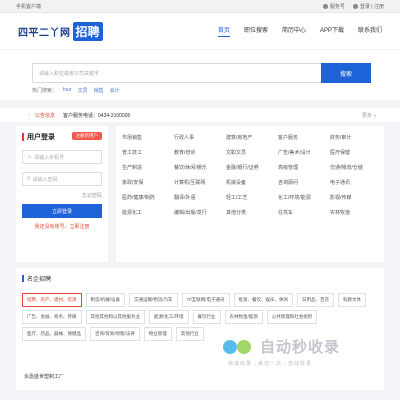  What do you see at coordinates (200, 6) in the screenshot?
I see `top-bar: 手机客户端 服务号 登录 | 注册` at bounding box center [200, 6].